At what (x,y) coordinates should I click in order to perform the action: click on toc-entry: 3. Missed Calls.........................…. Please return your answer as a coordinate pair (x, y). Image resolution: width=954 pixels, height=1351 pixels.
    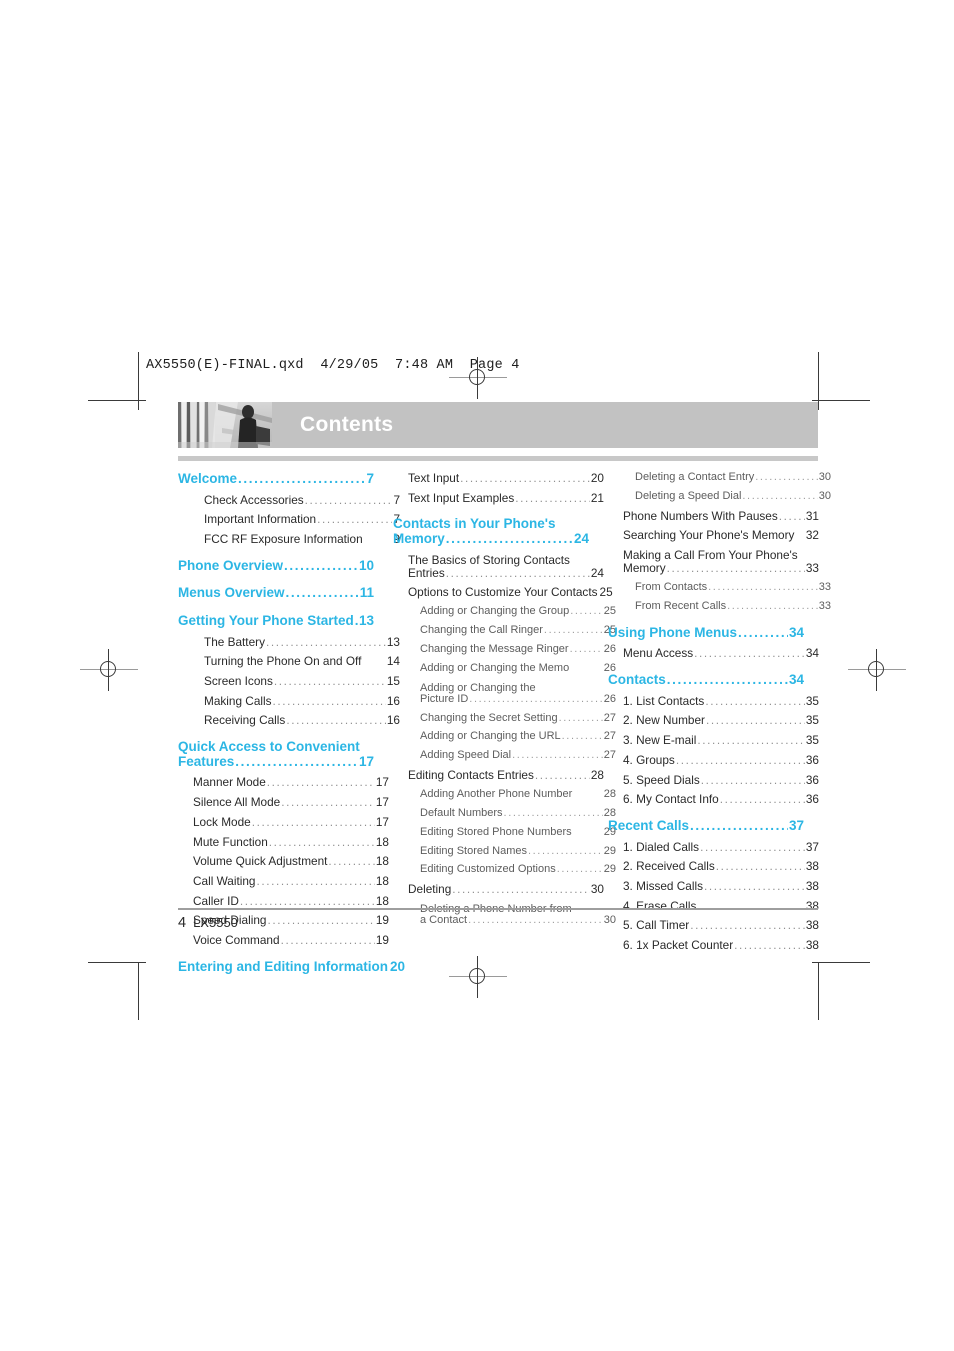
    Looking at the image, I should click on (713, 886).